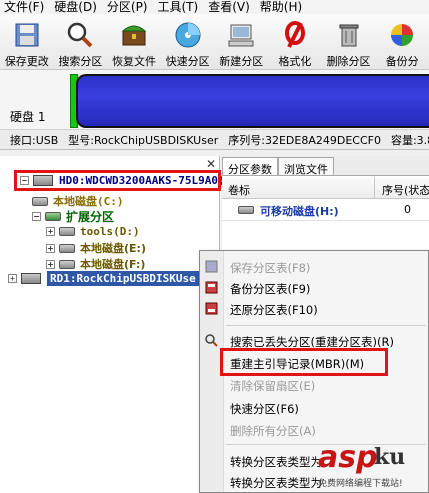 The image size is (429, 493). What do you see at coordinates (407, 209) in the screenshot?
I see `row-index: 0` at bounding box center [407, 209].